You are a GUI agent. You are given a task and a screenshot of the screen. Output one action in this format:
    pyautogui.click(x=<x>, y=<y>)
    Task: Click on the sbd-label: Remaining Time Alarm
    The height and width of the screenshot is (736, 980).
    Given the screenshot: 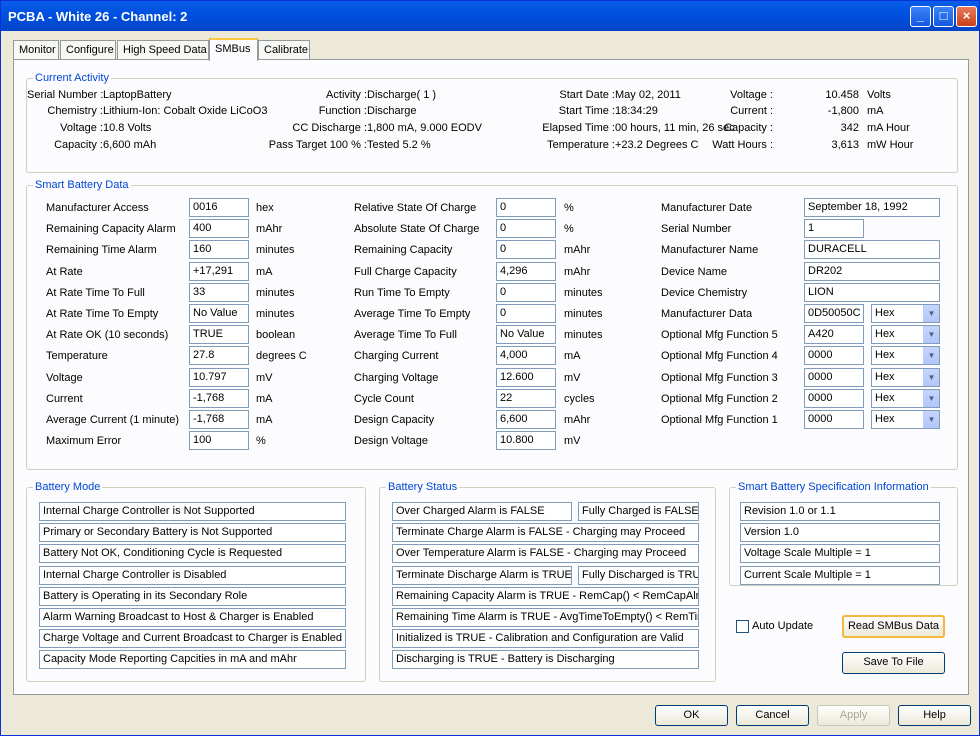 What is the action you would take?
    pyautogui.click(x=101, y=250)
    